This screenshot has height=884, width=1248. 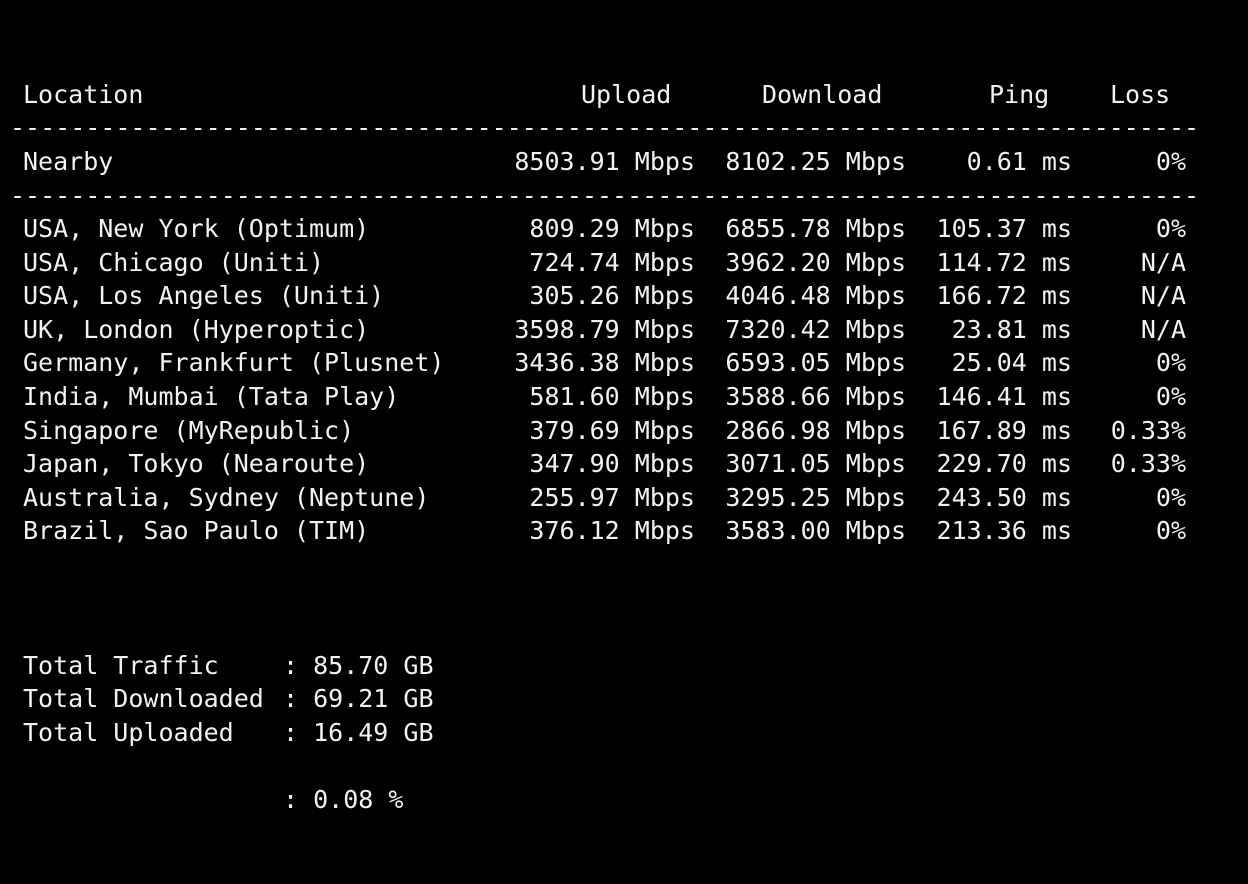 I want to click on summary-label: Total Downloaded, so click(x=143, y=698).